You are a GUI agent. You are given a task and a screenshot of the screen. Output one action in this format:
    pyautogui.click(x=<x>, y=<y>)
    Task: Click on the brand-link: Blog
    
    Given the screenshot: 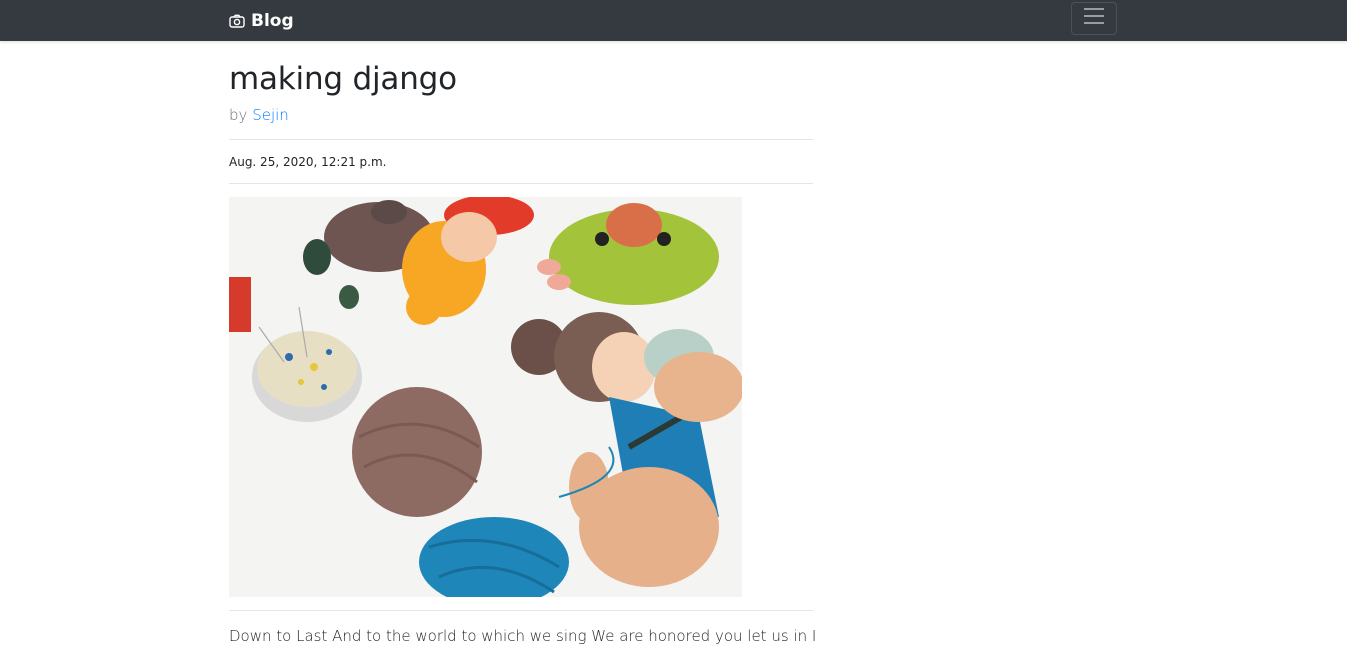 What is the action you would take?
    pyautogui.click(x=261, y=20)
    